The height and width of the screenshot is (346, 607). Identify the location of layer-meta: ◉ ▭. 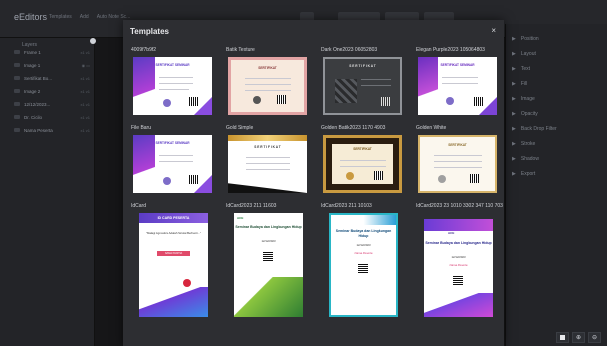
(85, 65).